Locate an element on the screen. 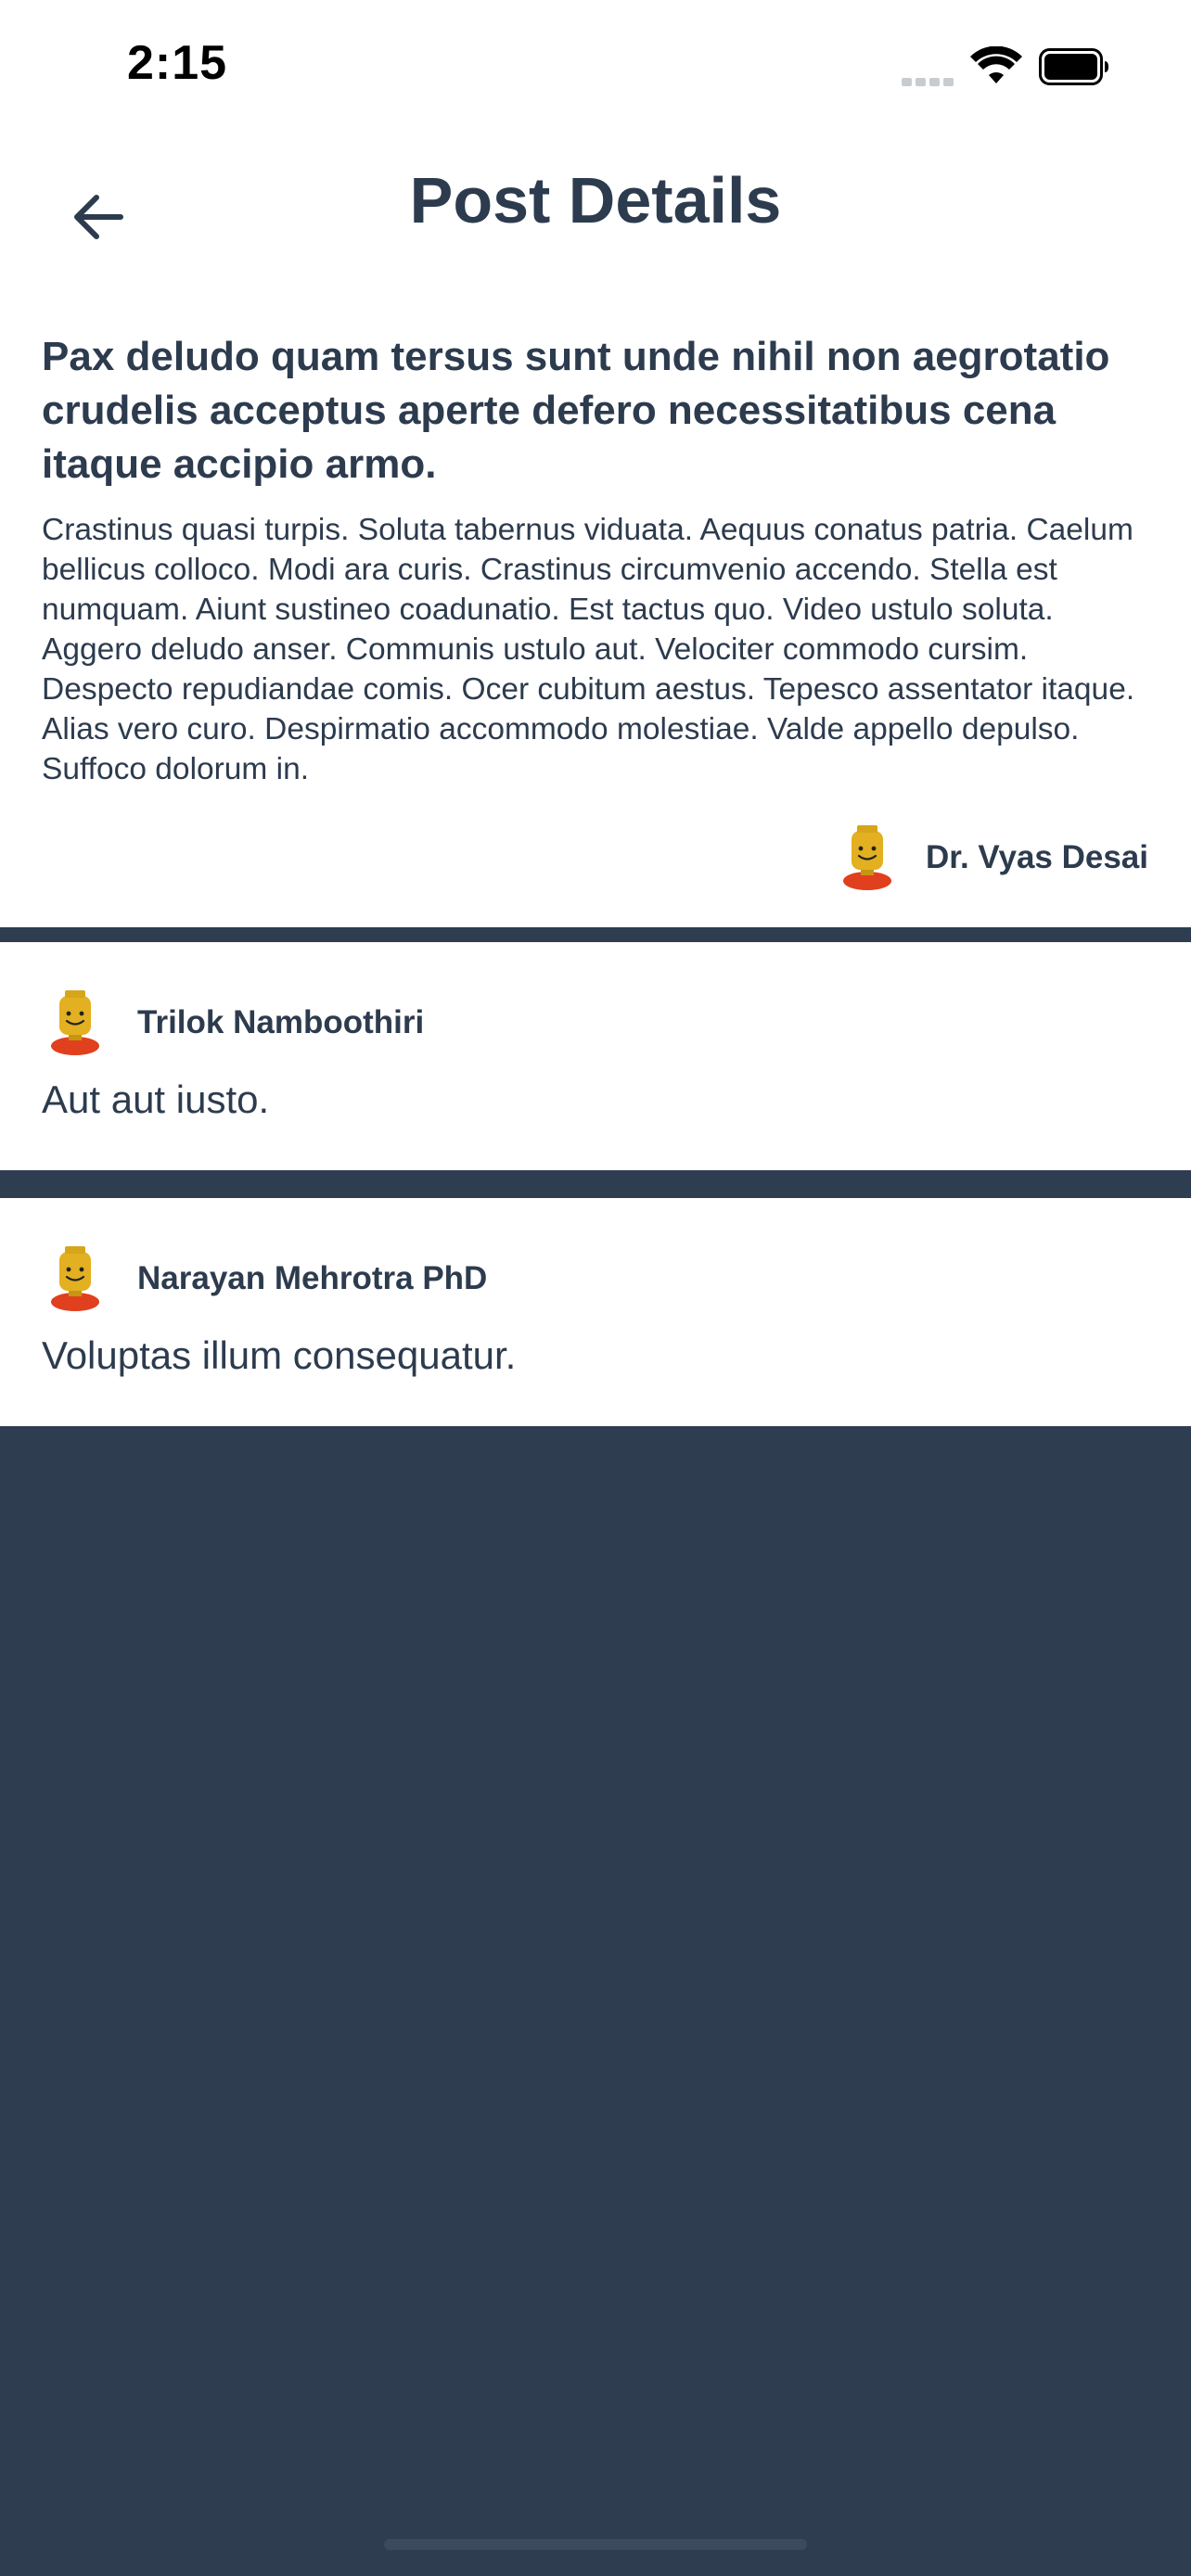 The height and width of the screenshot is (2576, 1191). comment-item: Trilok Namboothiri Aut aut iusto. is located at coordinates (595, 1056).